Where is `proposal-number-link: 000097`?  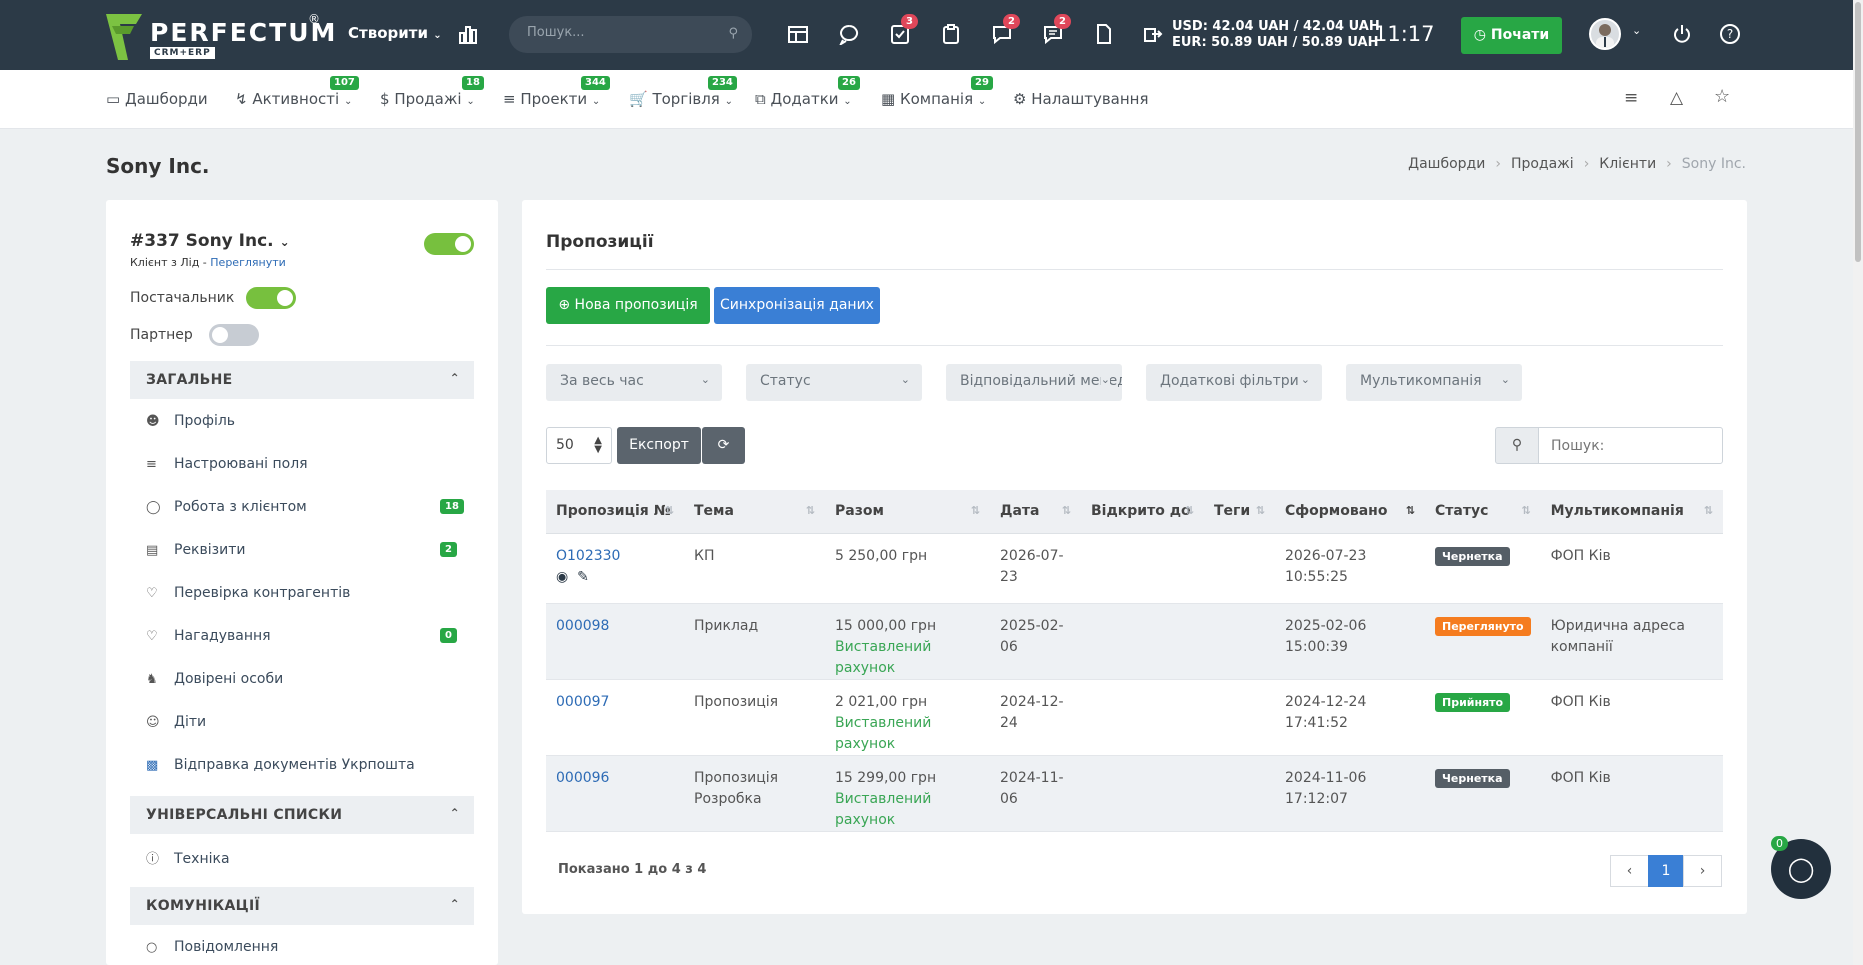
proposal-number-link: 000097 is located at coordinates (582, 702).